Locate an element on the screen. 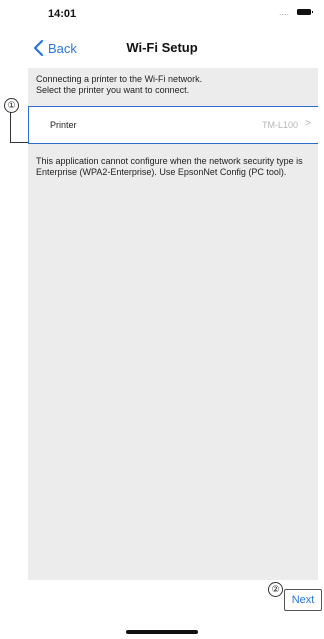  instruction-line: Select the printer you want to connect. is located at coordinates (113, 90).